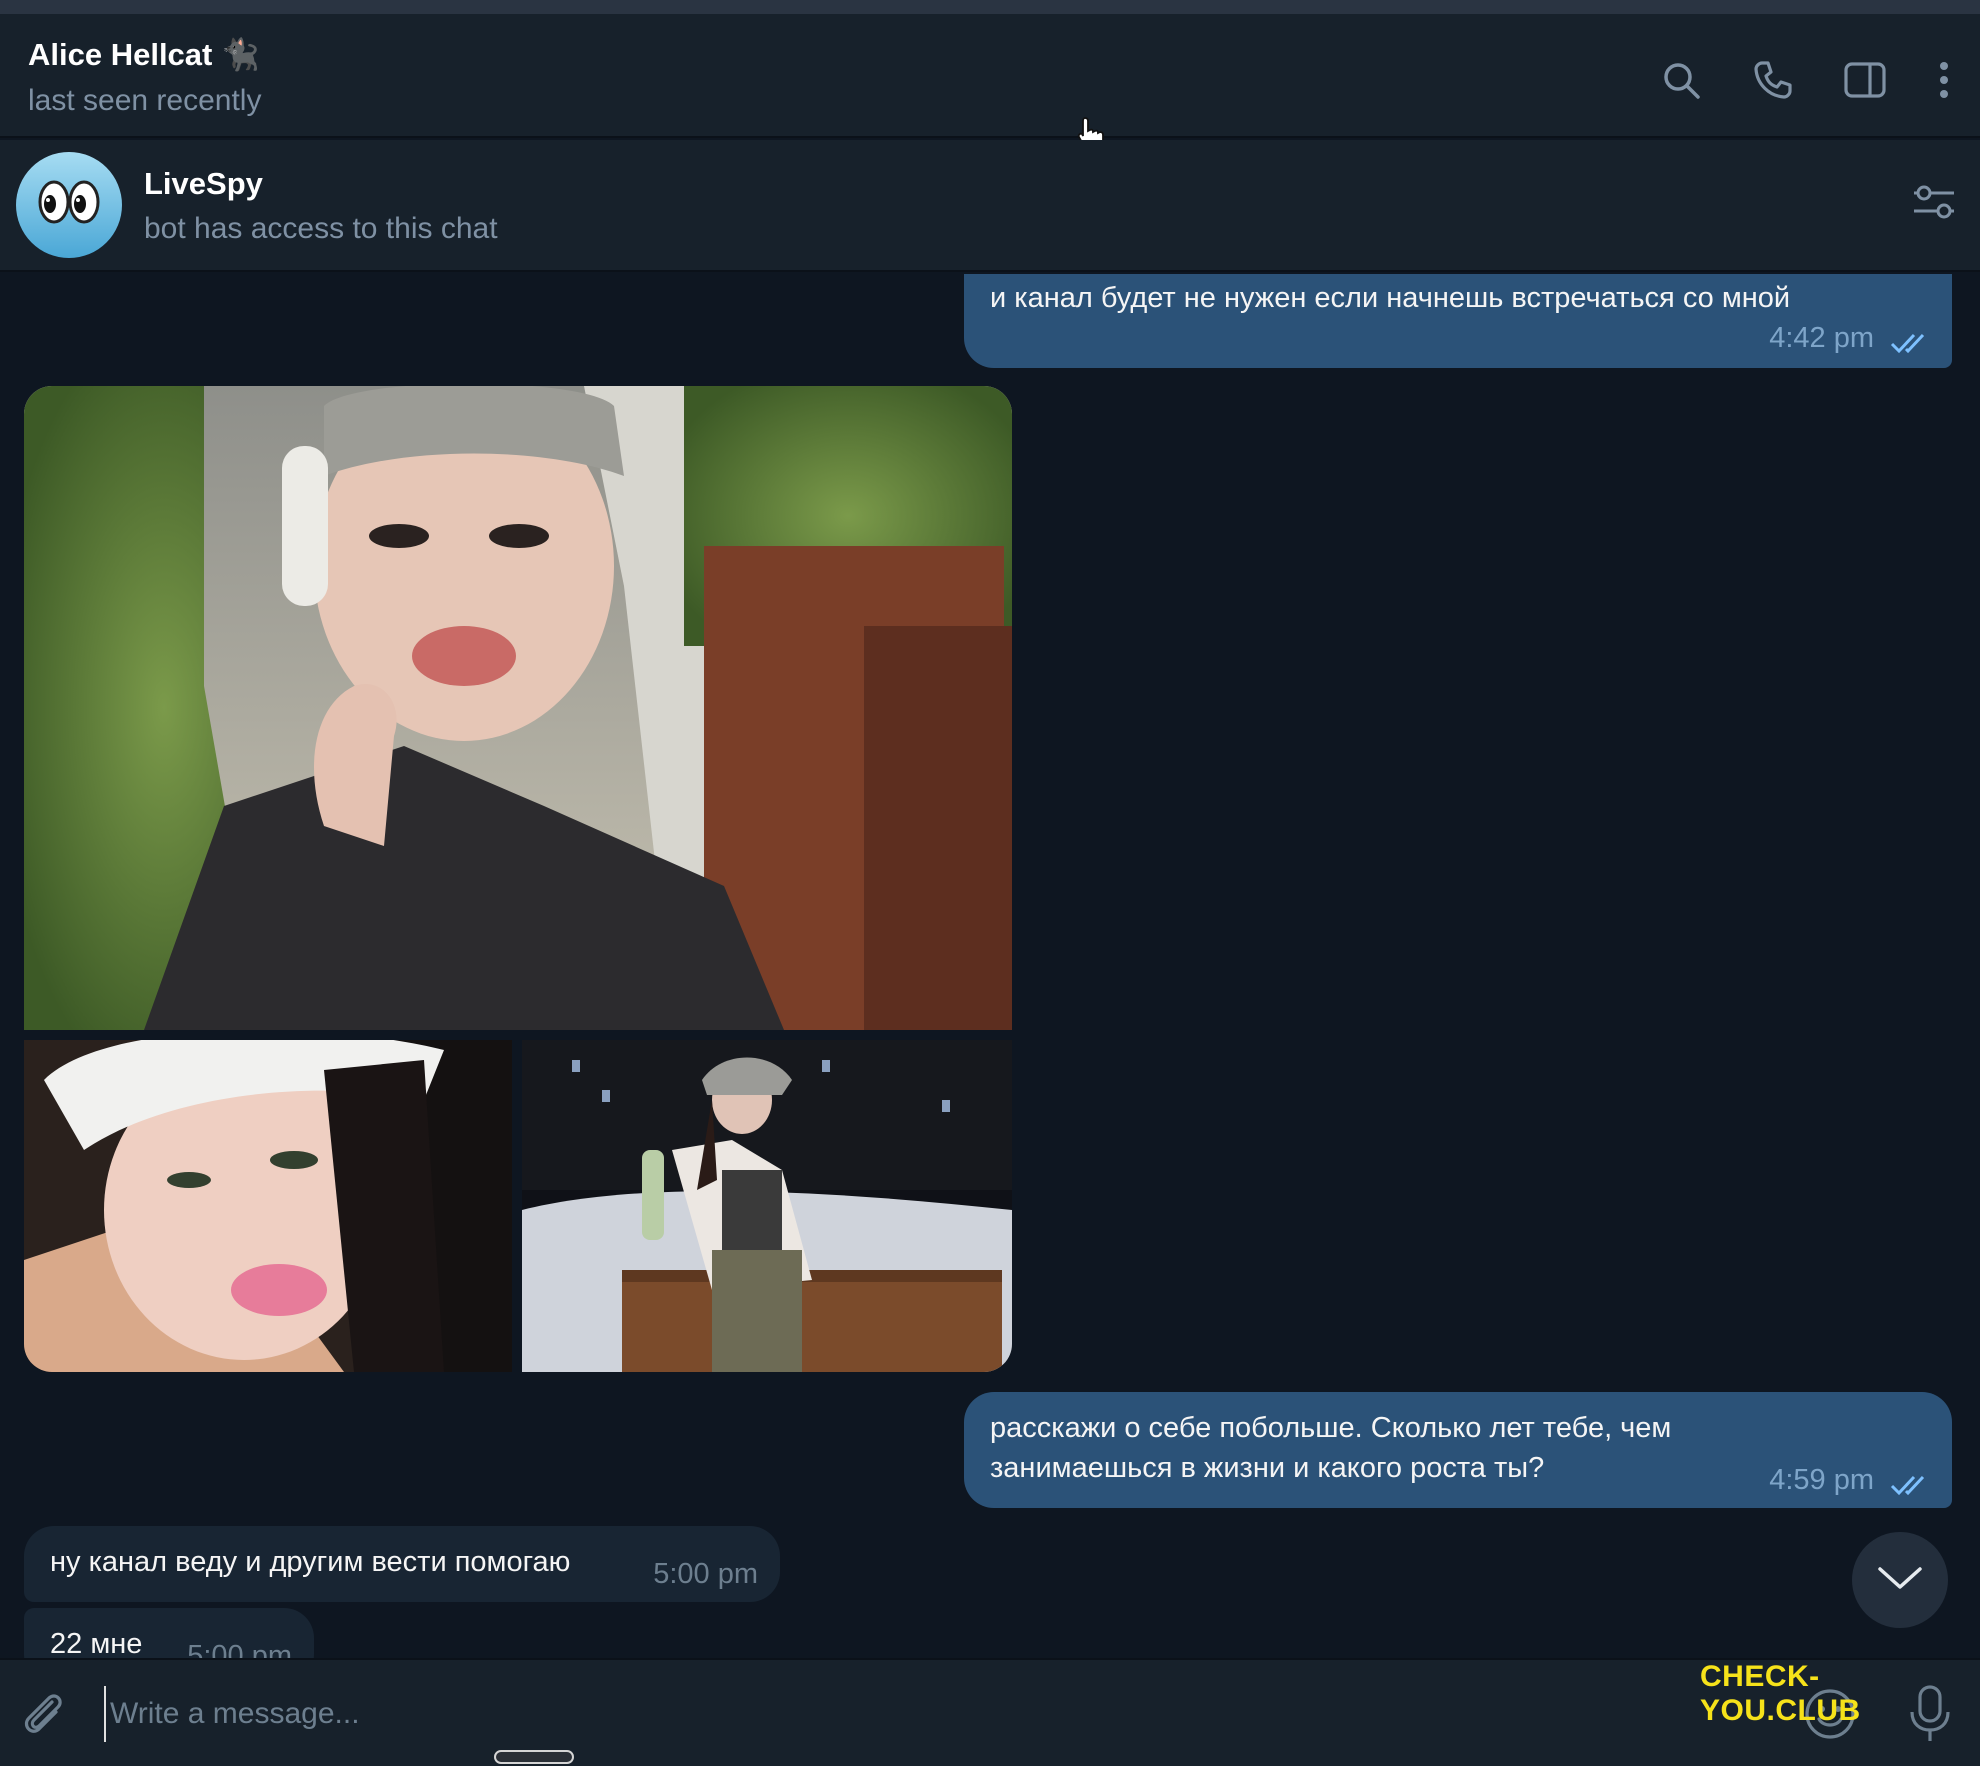 This screenshot has width=1980, height=1766. What do you see at coordinates (1821, 338) in the screenshot?
I see `message-time: 4:42 pm` at bounding box center [1821, 338].